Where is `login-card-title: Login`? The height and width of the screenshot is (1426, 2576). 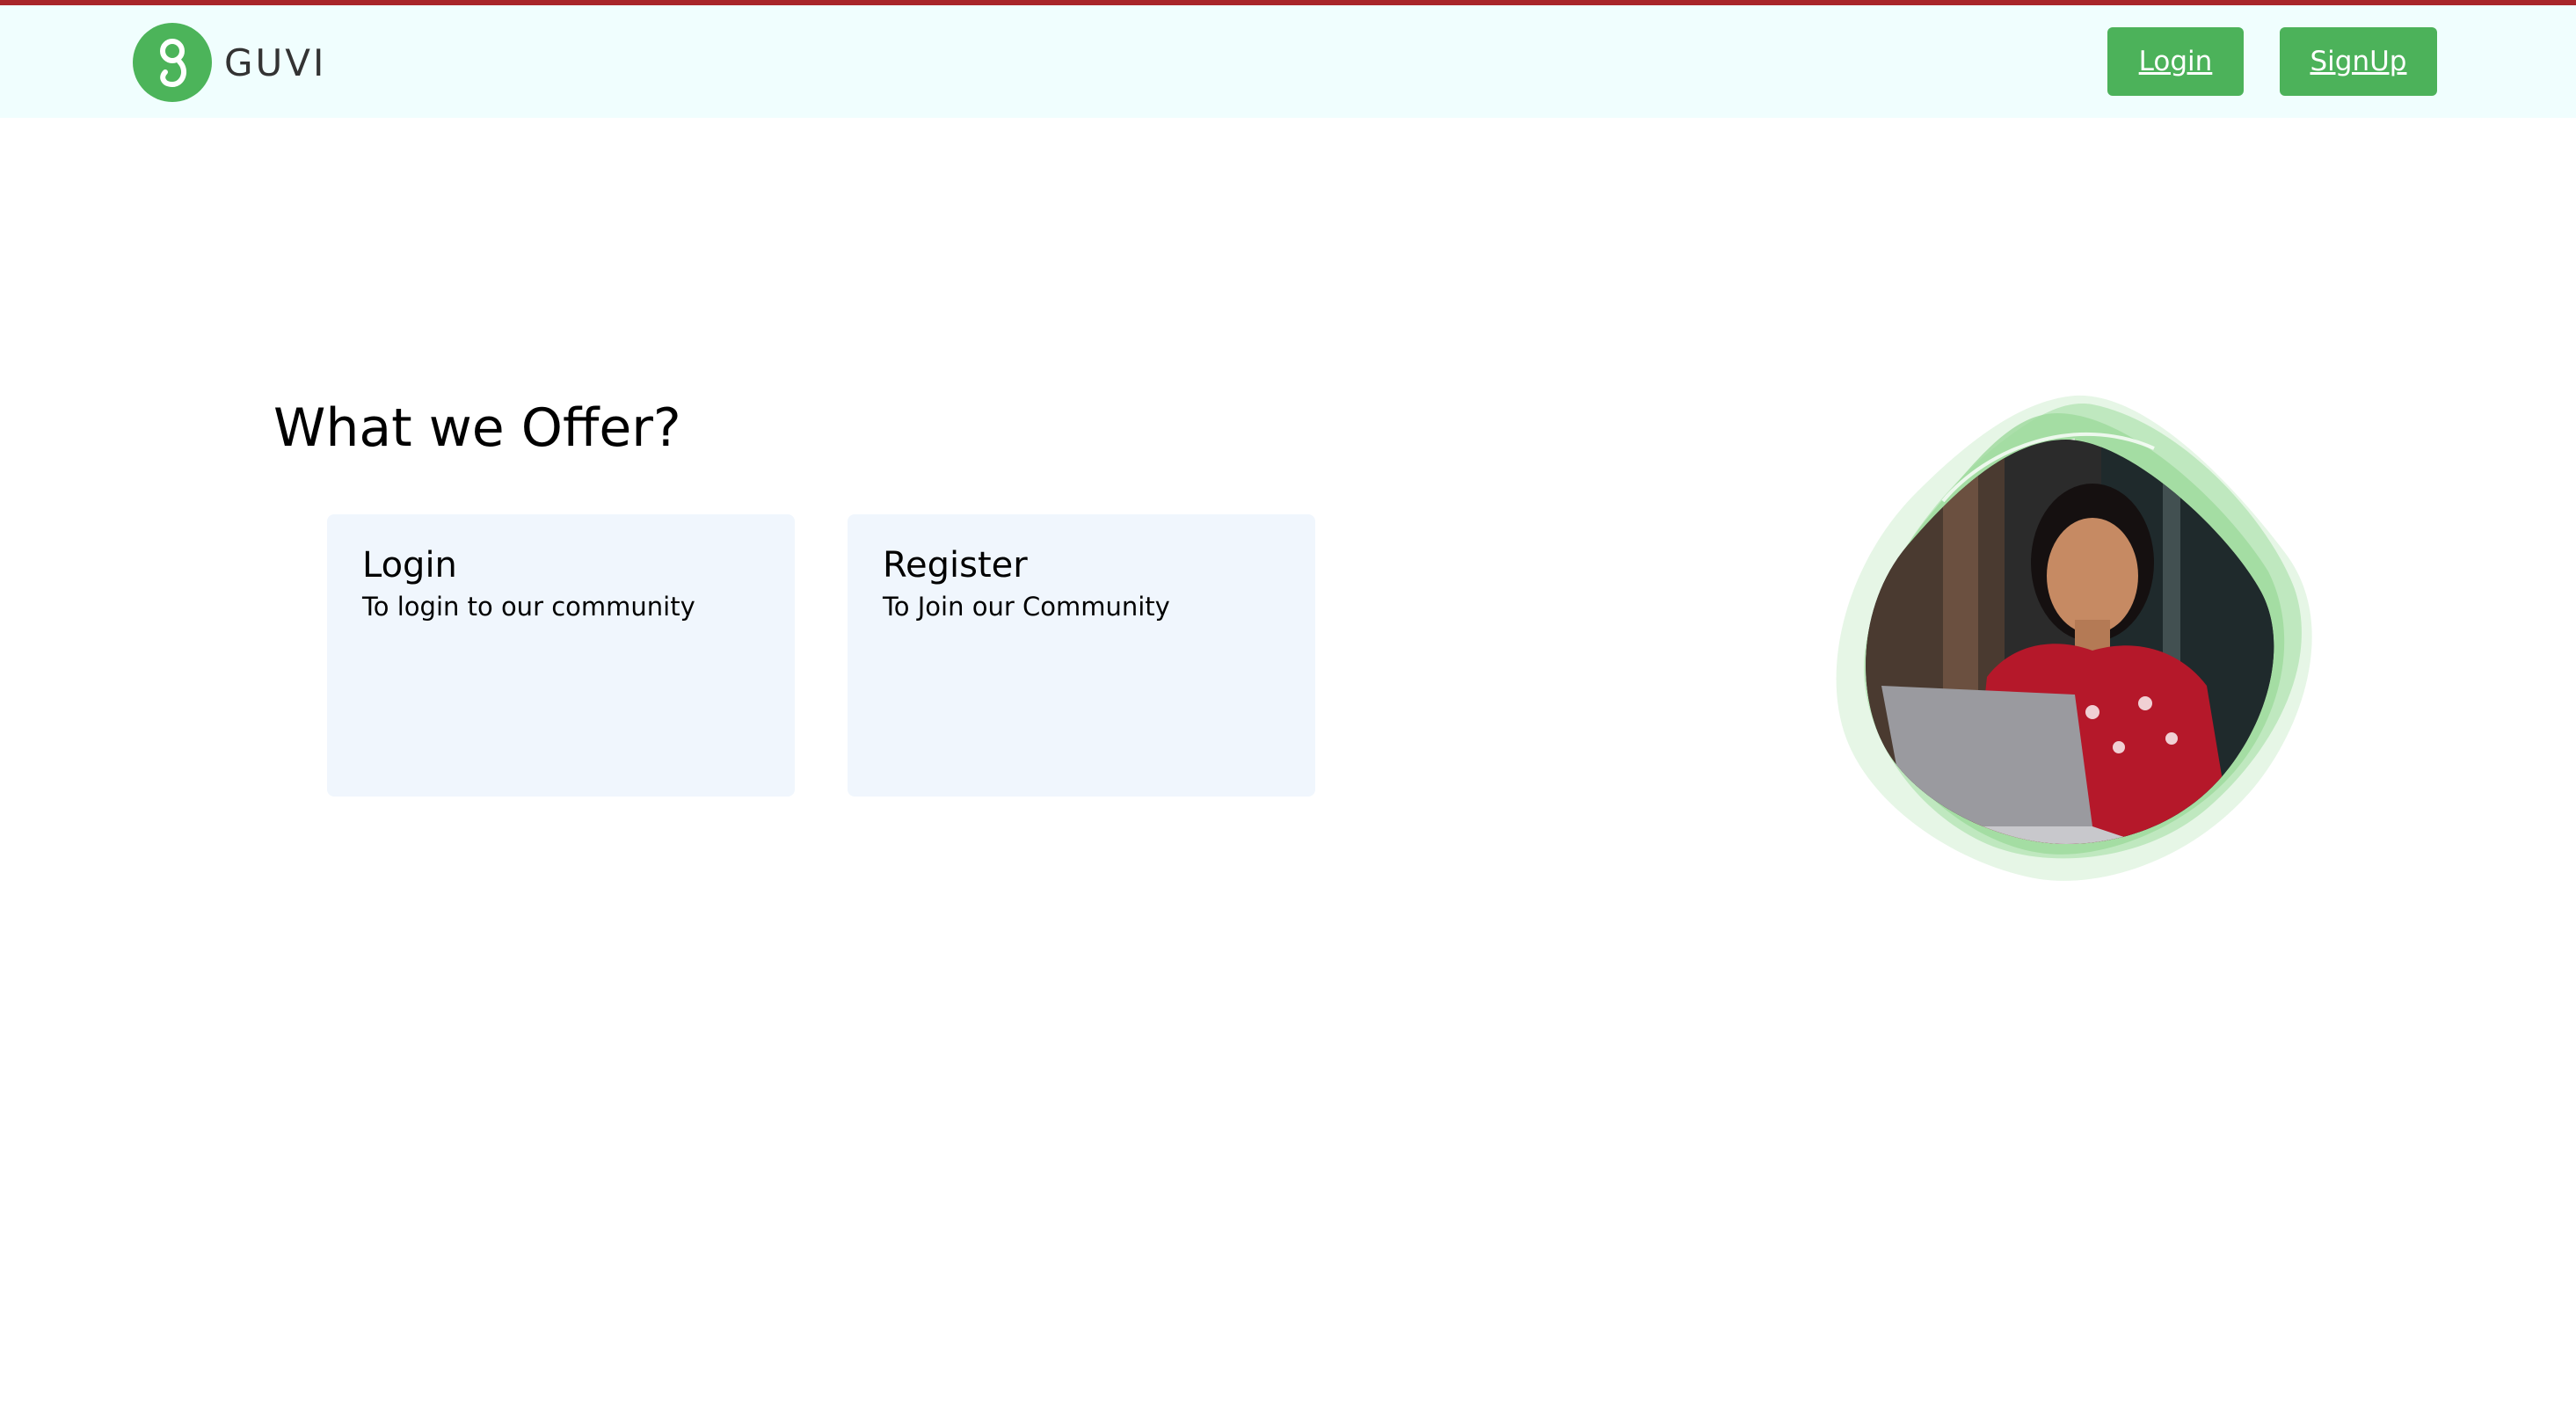 login-card-title: Login is located at coordinates (409, 565).